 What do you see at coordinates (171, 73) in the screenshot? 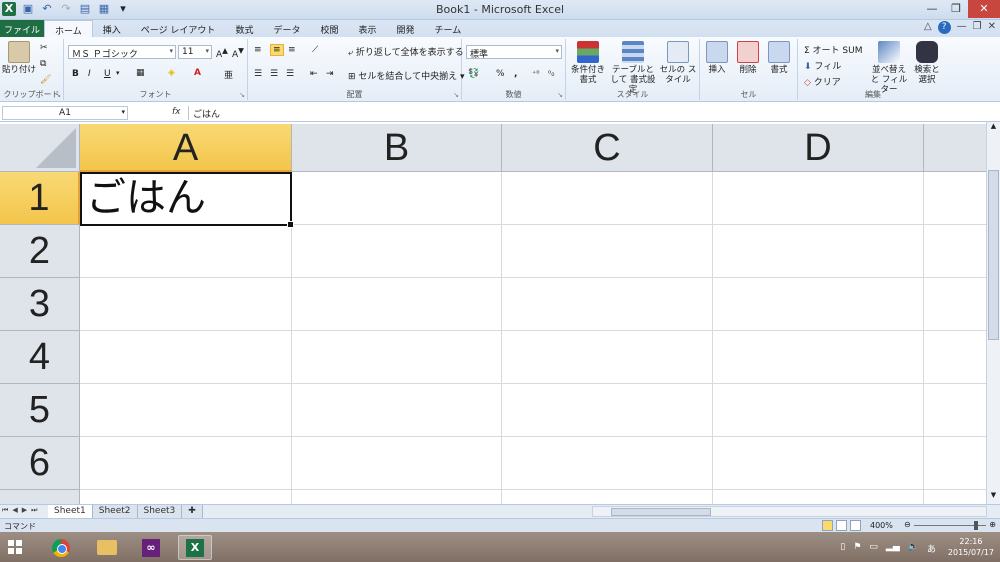
I see `fill-color-icon: ◈` at bounding box center [171, 73].